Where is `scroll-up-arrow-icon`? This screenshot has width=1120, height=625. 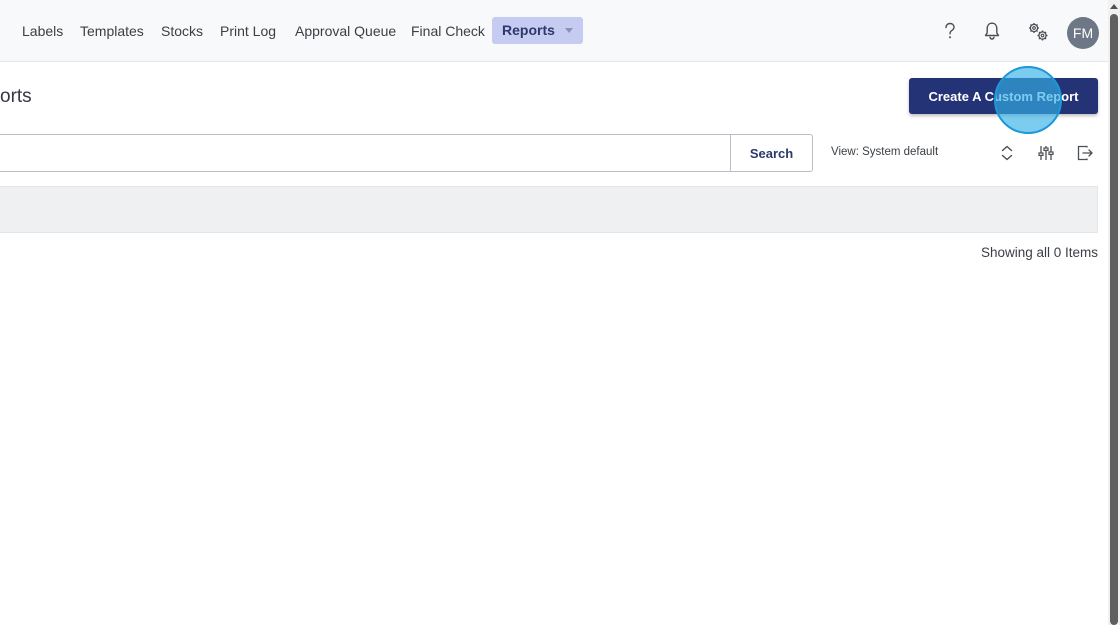 scroll-up-arrow-icon is located at coordinates (1114, 6).